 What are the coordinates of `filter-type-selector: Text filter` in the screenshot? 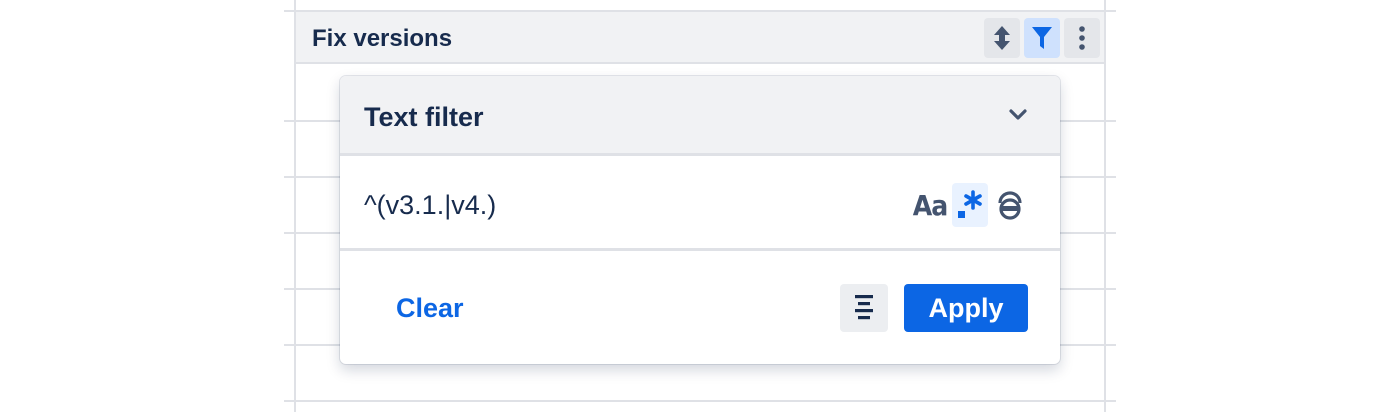 It's located at (700, 116).